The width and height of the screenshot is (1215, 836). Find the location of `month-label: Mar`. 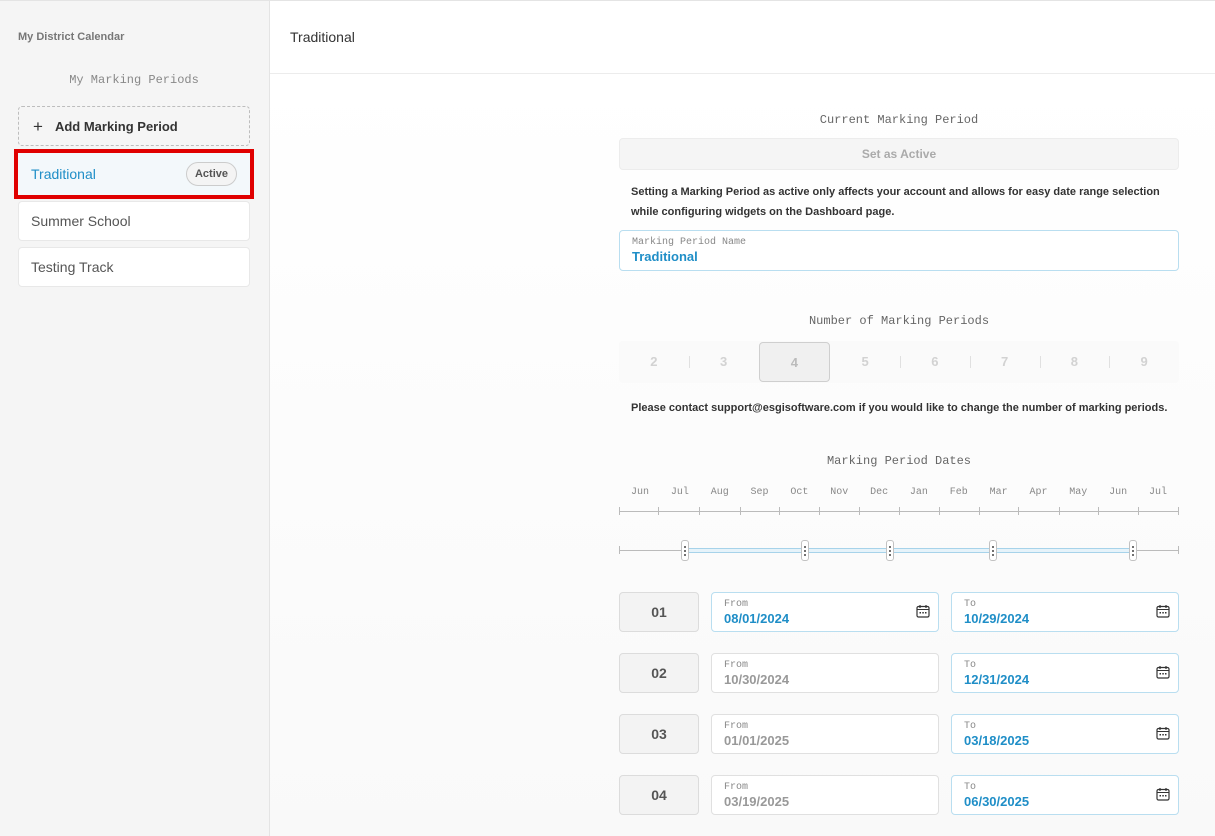

month-label: Mar is located at coordinates (998, 492).